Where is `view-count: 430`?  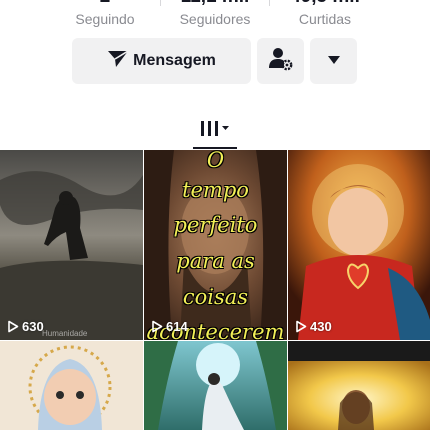 view-count: 430 is located at coordinates (313, 326).